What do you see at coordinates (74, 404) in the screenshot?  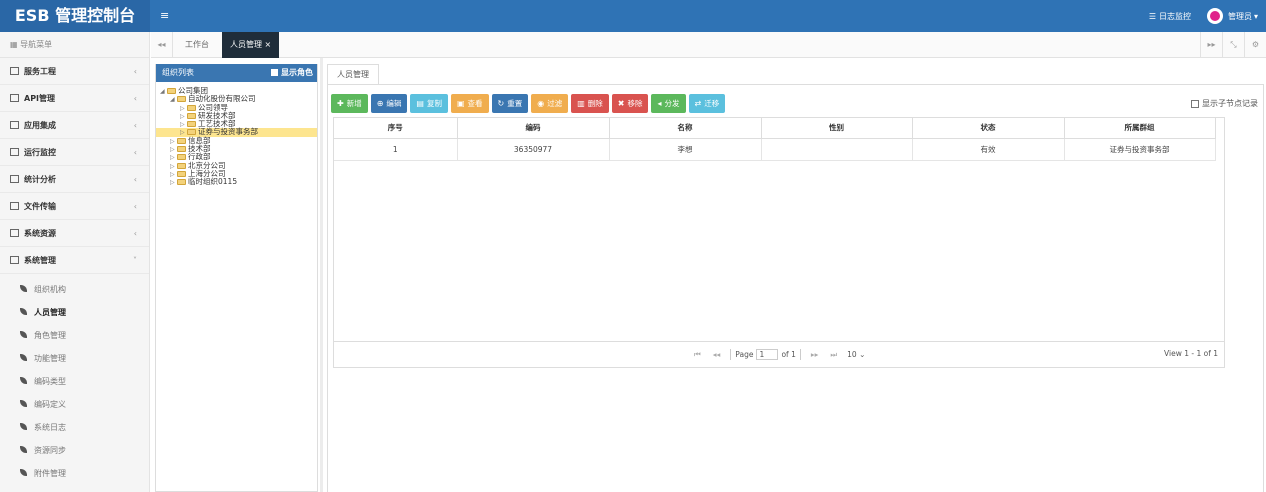 I see `sidebar-subitem: 编码定义` at bounding box center [74, 404].